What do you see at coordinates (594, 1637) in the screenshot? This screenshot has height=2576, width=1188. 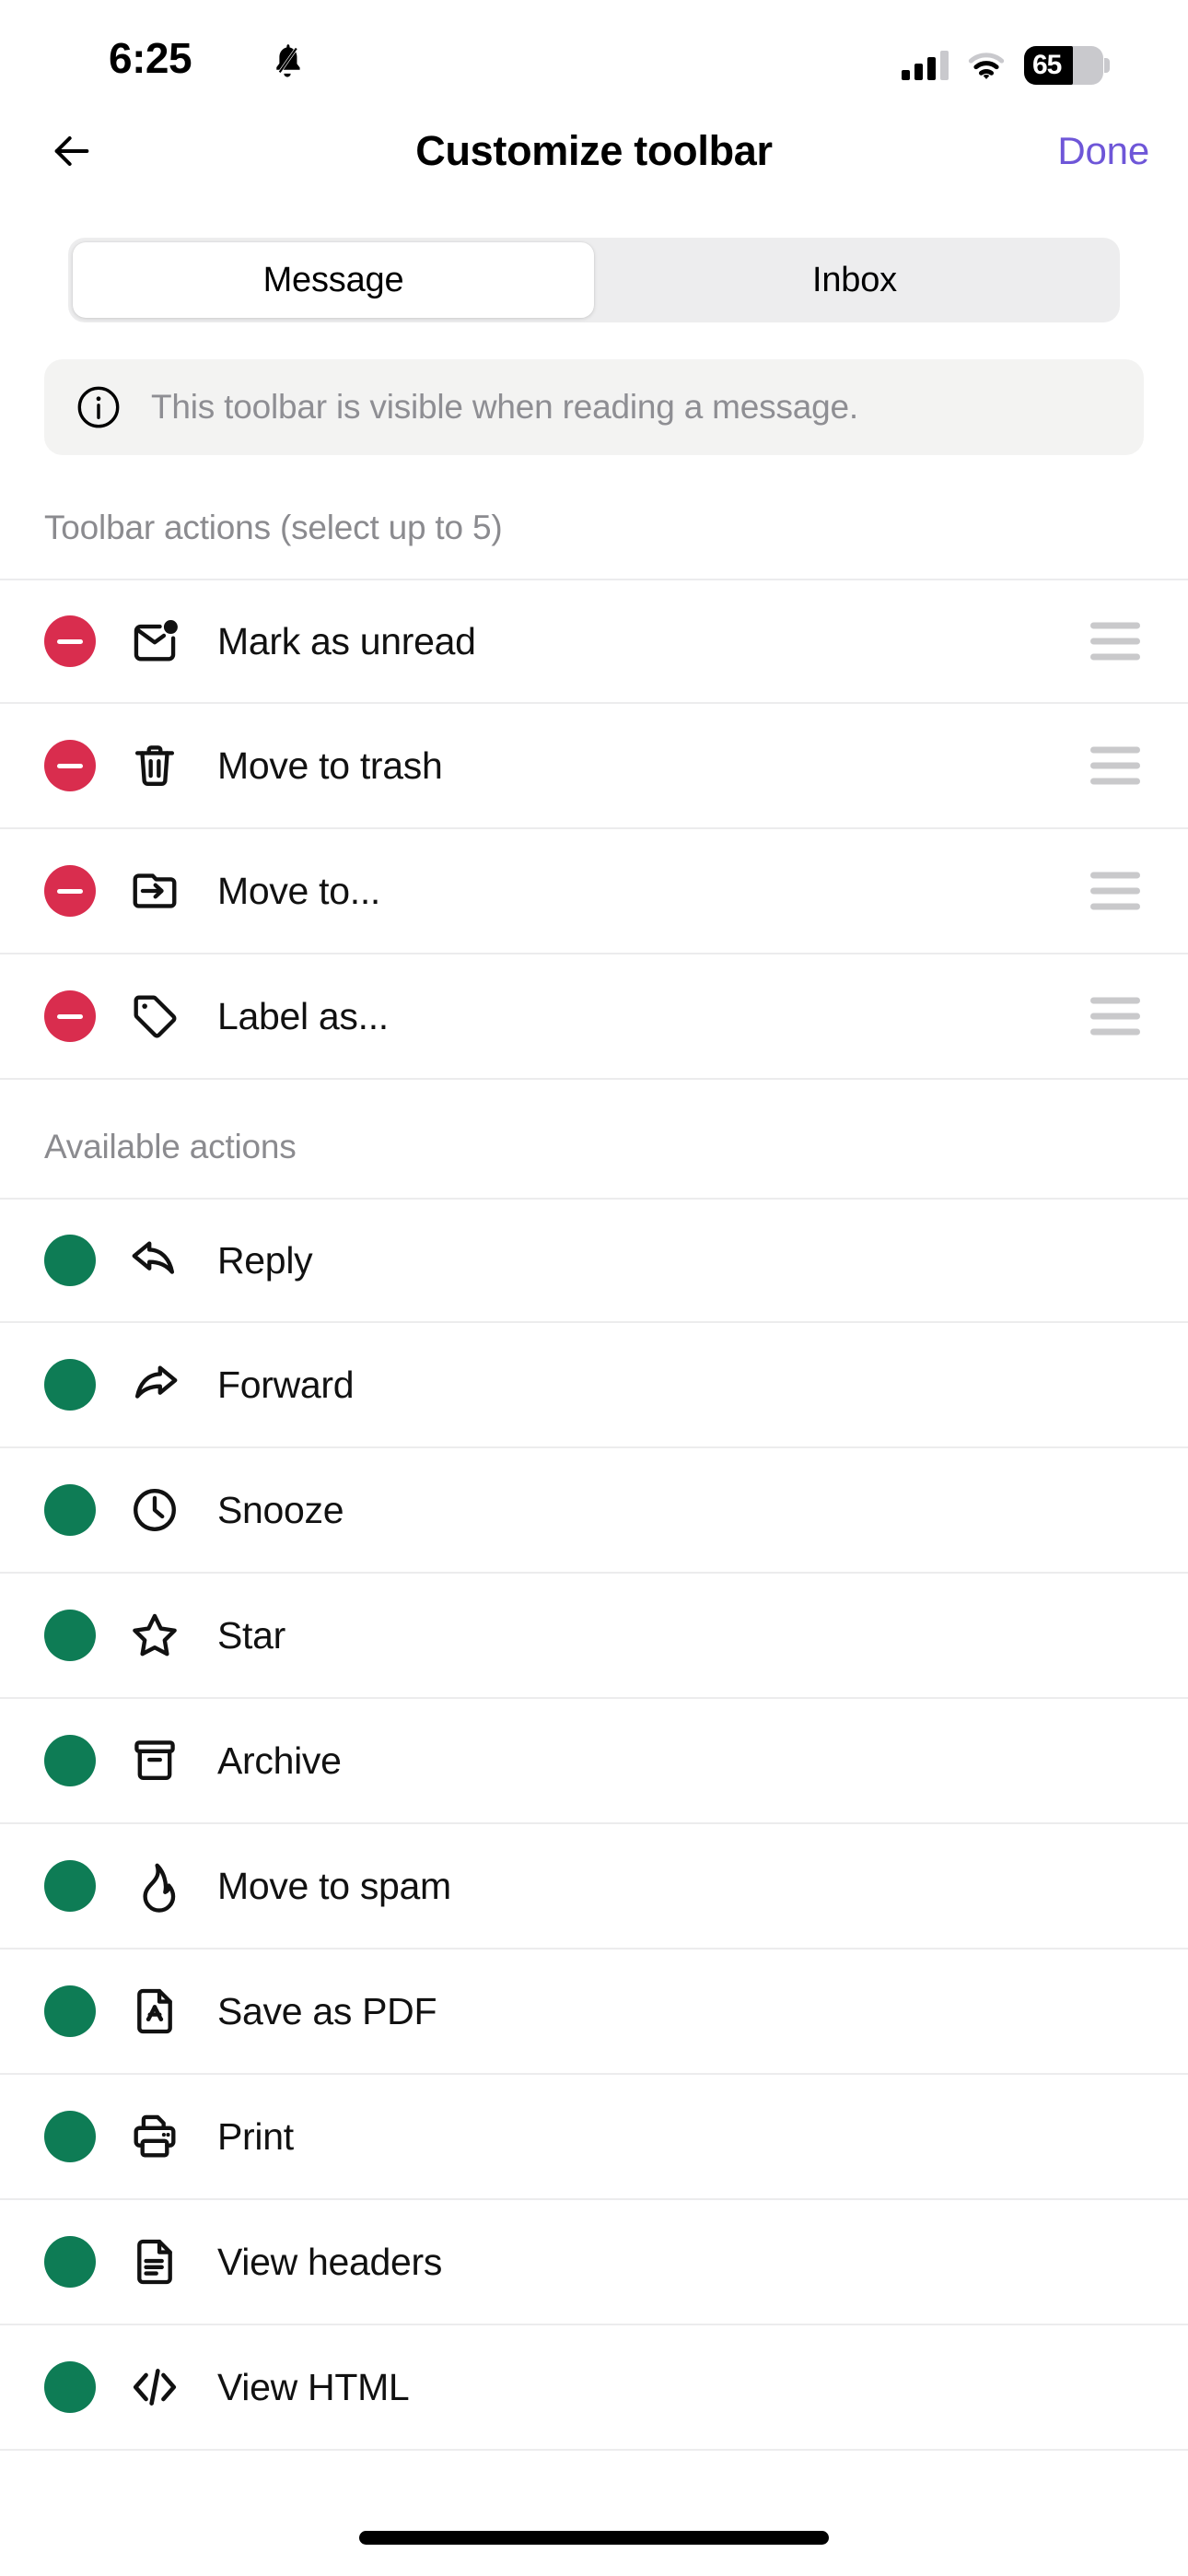 I see `list-item: Star` at bounding box center [594, 1637].